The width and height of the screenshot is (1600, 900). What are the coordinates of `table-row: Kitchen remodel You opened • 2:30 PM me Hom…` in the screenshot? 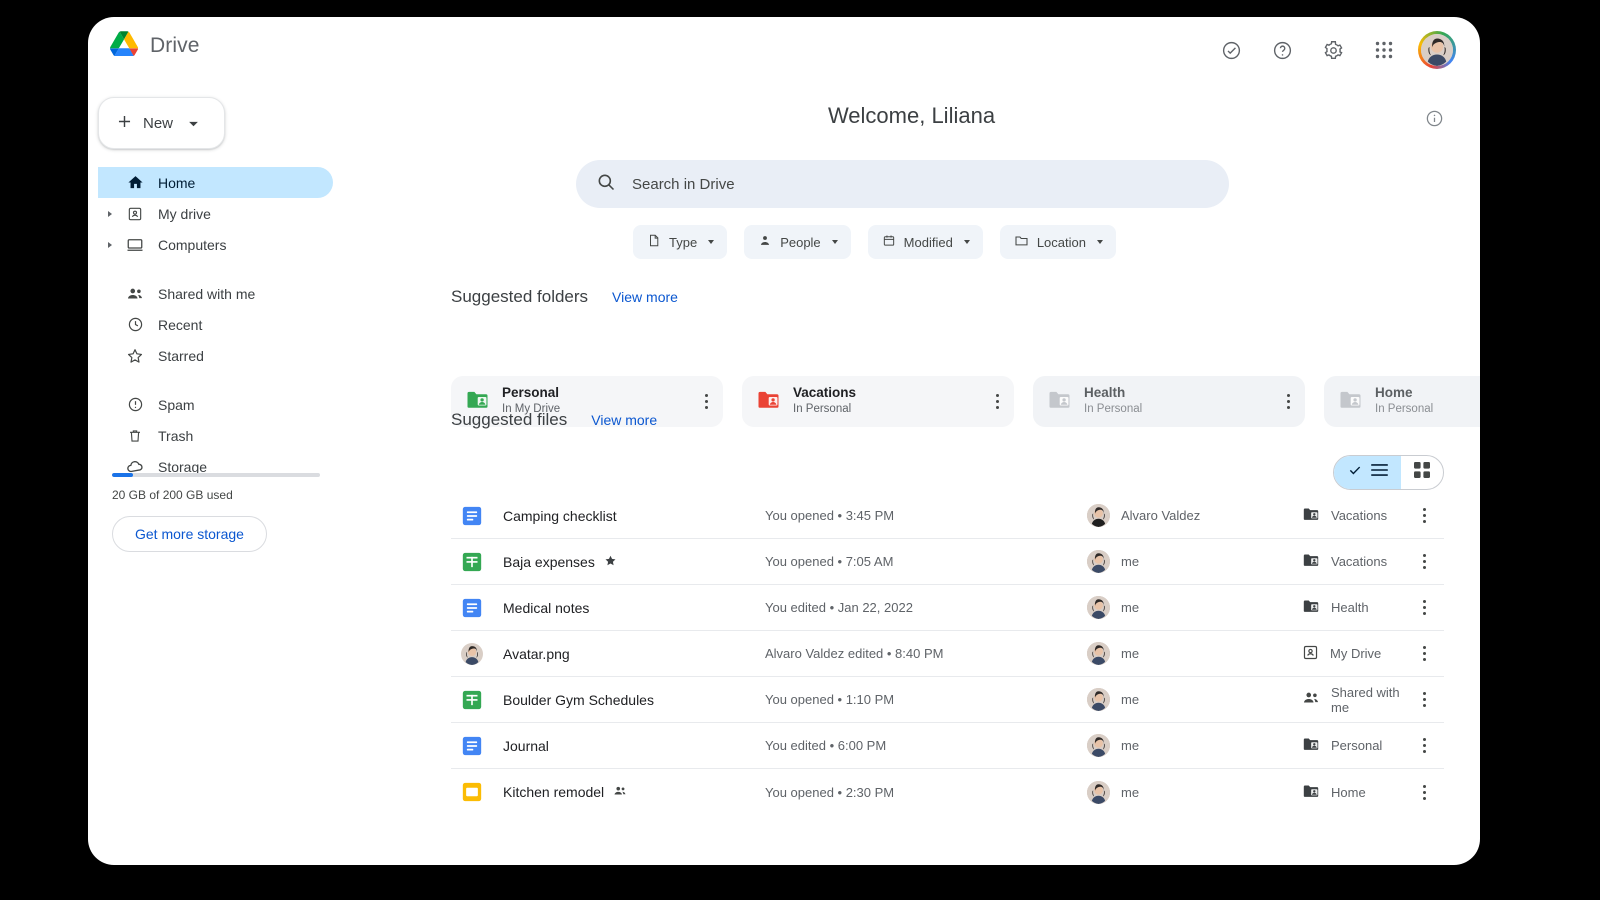 It's located at (947, 792).